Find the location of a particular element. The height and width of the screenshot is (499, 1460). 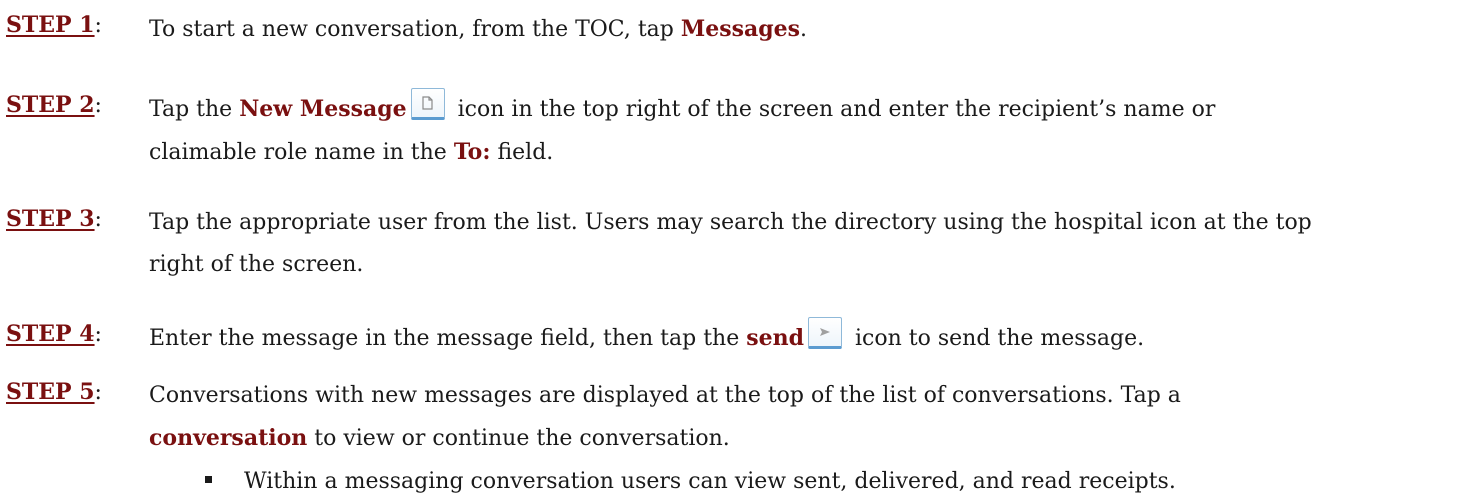

ui-term-messages: Messages is located at coordinates (740, 29).